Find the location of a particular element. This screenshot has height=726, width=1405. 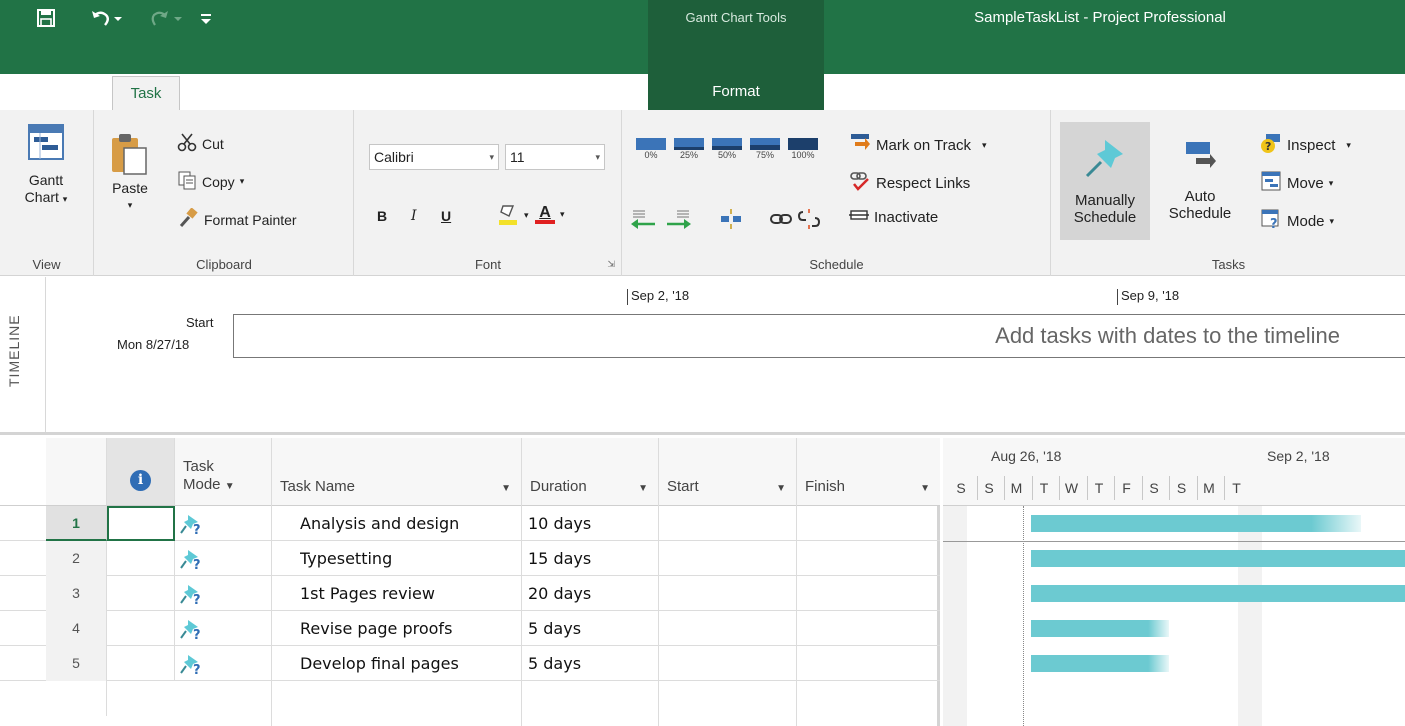

header-start: Start ▼ is located at coordinates (728, 472).